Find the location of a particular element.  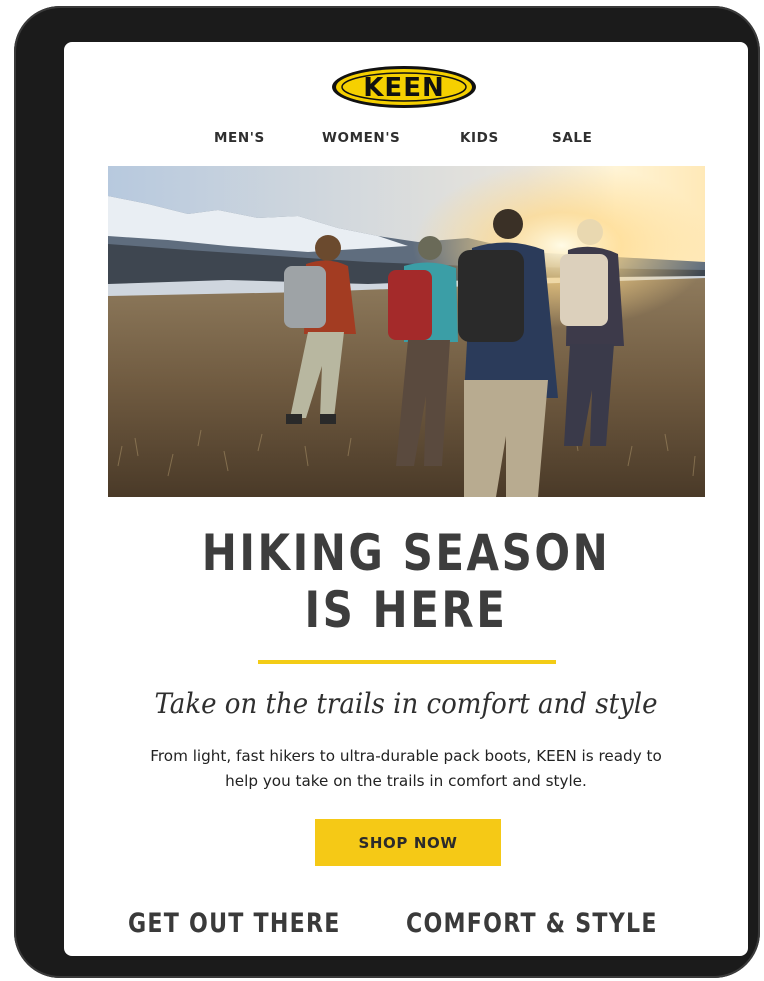

keen-logo-icon: KEEN is located at coordinates (404, 87).